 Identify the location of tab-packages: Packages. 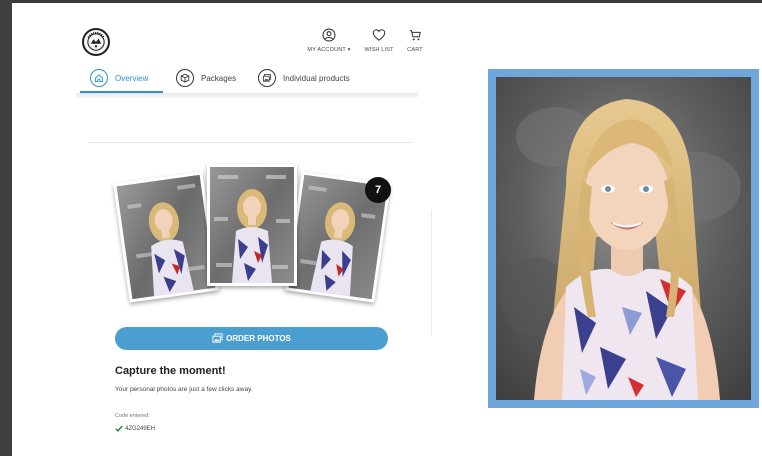
(206, 78).